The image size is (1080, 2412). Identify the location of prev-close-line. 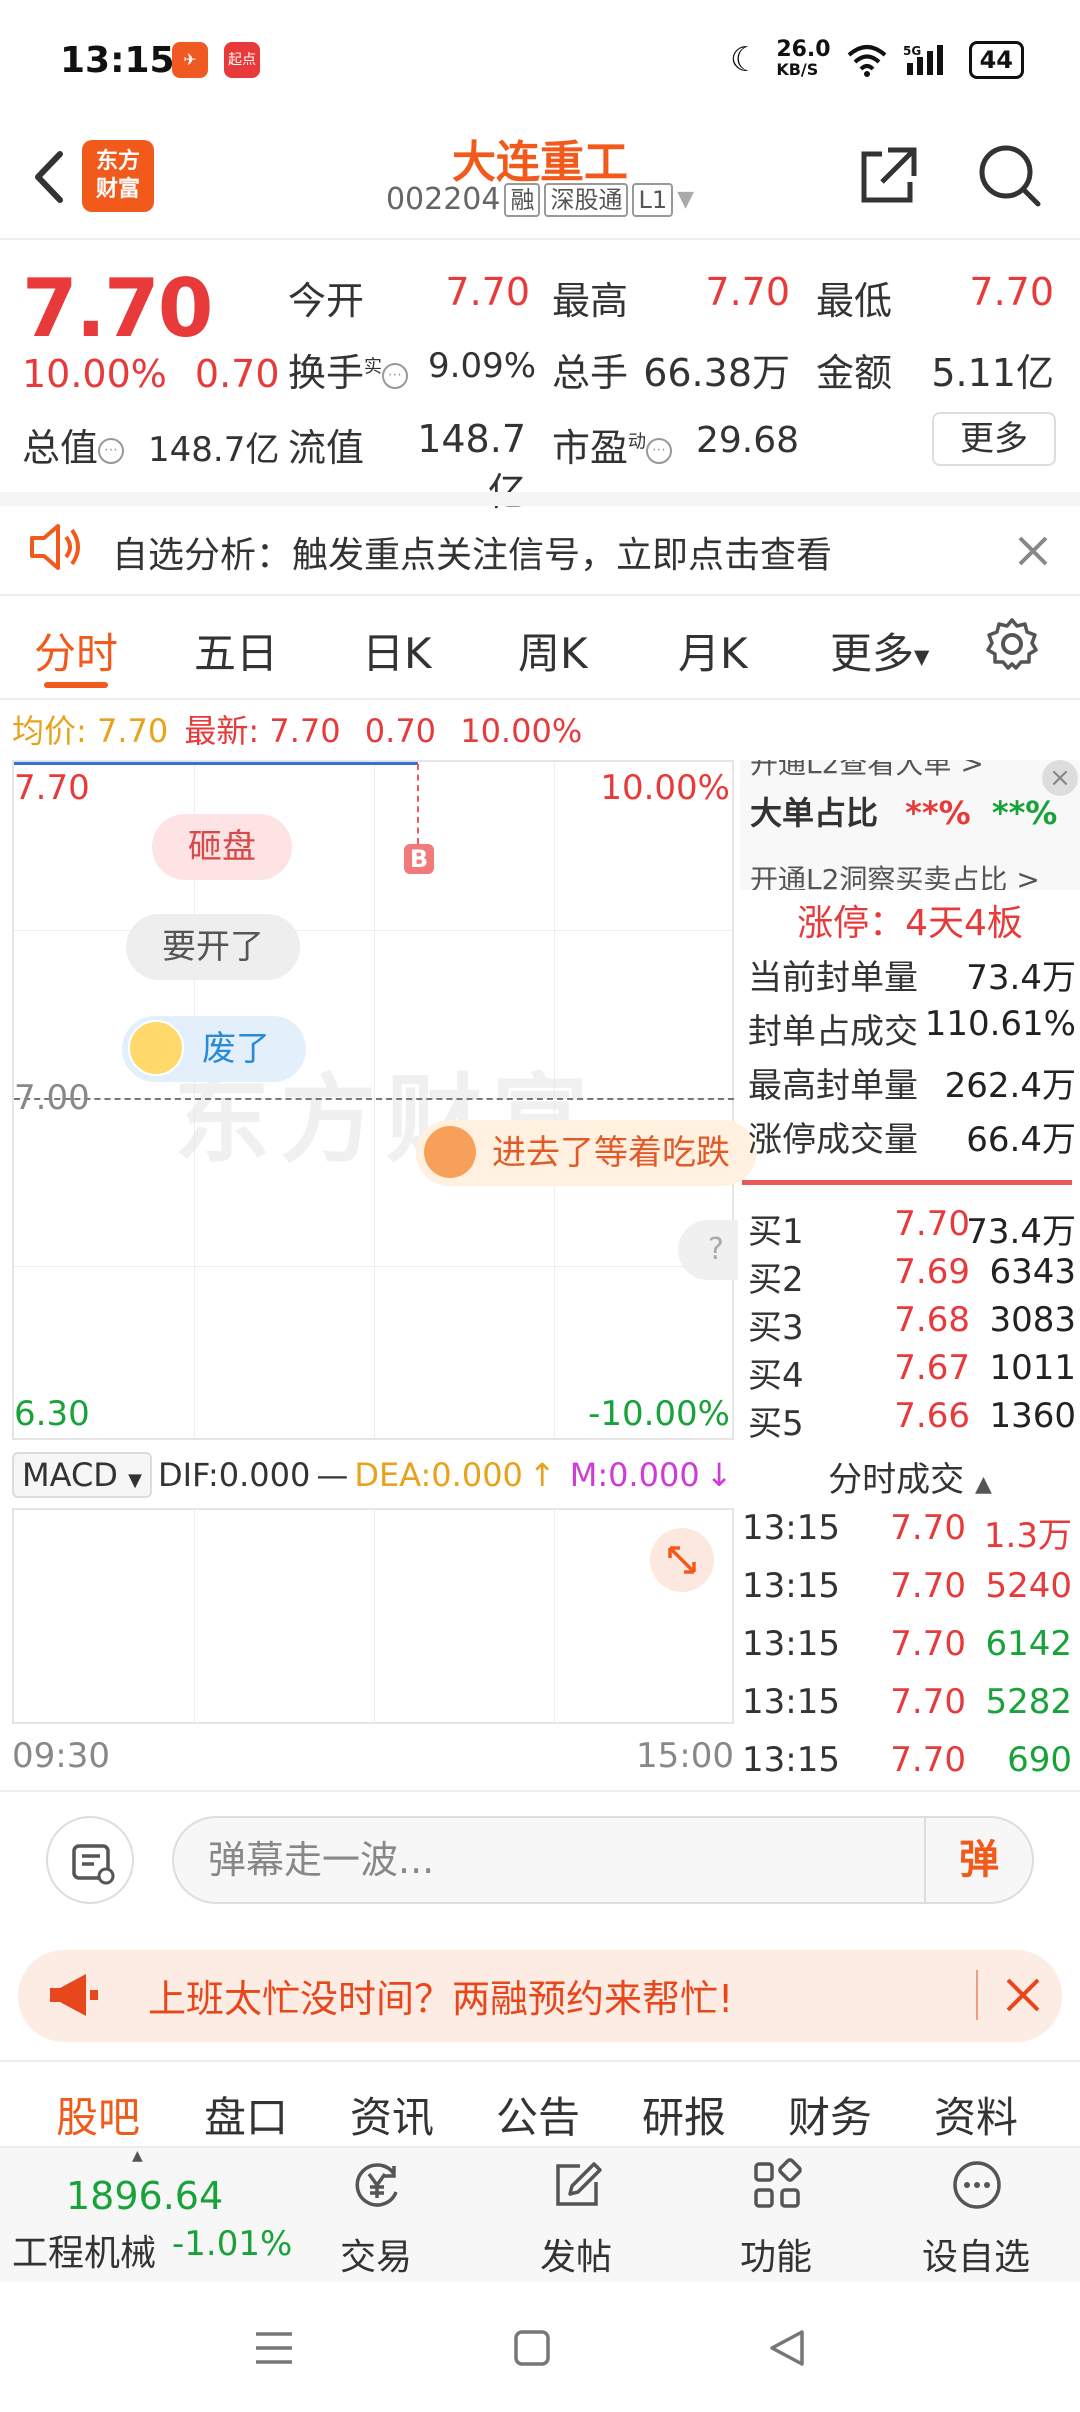
(374, 1099).